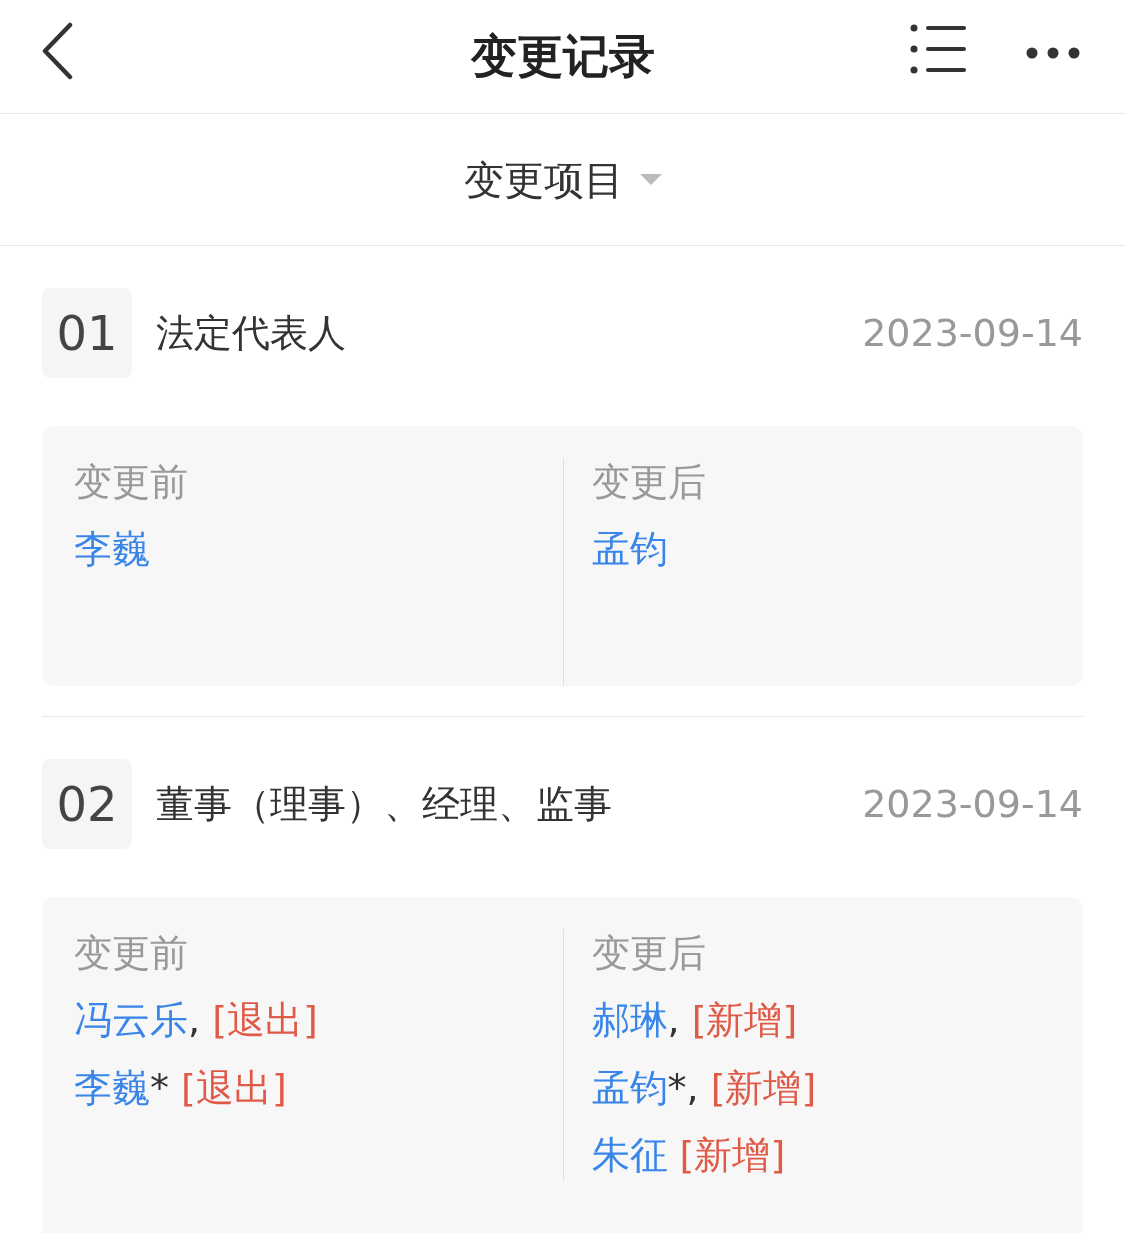 Image resolution: width=1125 pixels, height=1233 pixels. What do you see at coordinates (562, 179) in the screenshot?
I see `filter-dropdown: 变更项目` at bounding box center [562, 179].